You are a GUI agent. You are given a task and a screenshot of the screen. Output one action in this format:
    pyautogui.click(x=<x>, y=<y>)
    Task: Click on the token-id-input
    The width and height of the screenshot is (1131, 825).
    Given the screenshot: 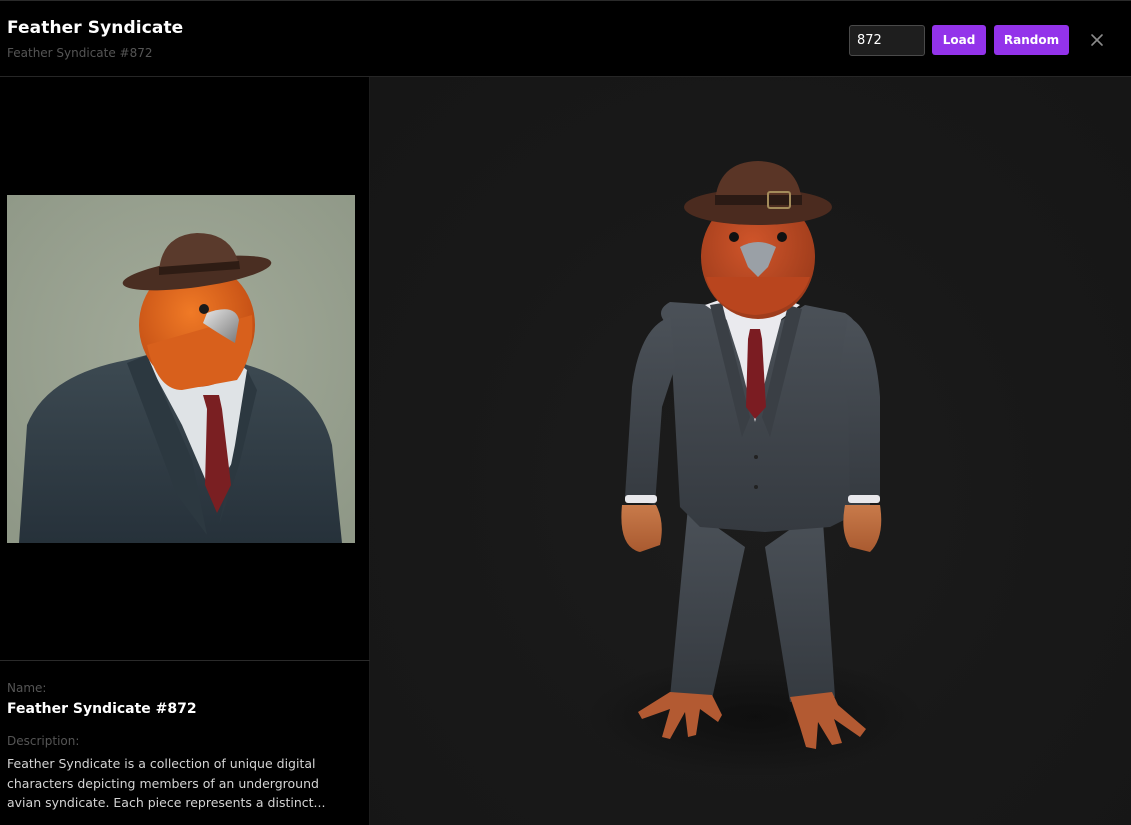 What is the action you would take?
    pyautogui.click(x=887, y=40)
    